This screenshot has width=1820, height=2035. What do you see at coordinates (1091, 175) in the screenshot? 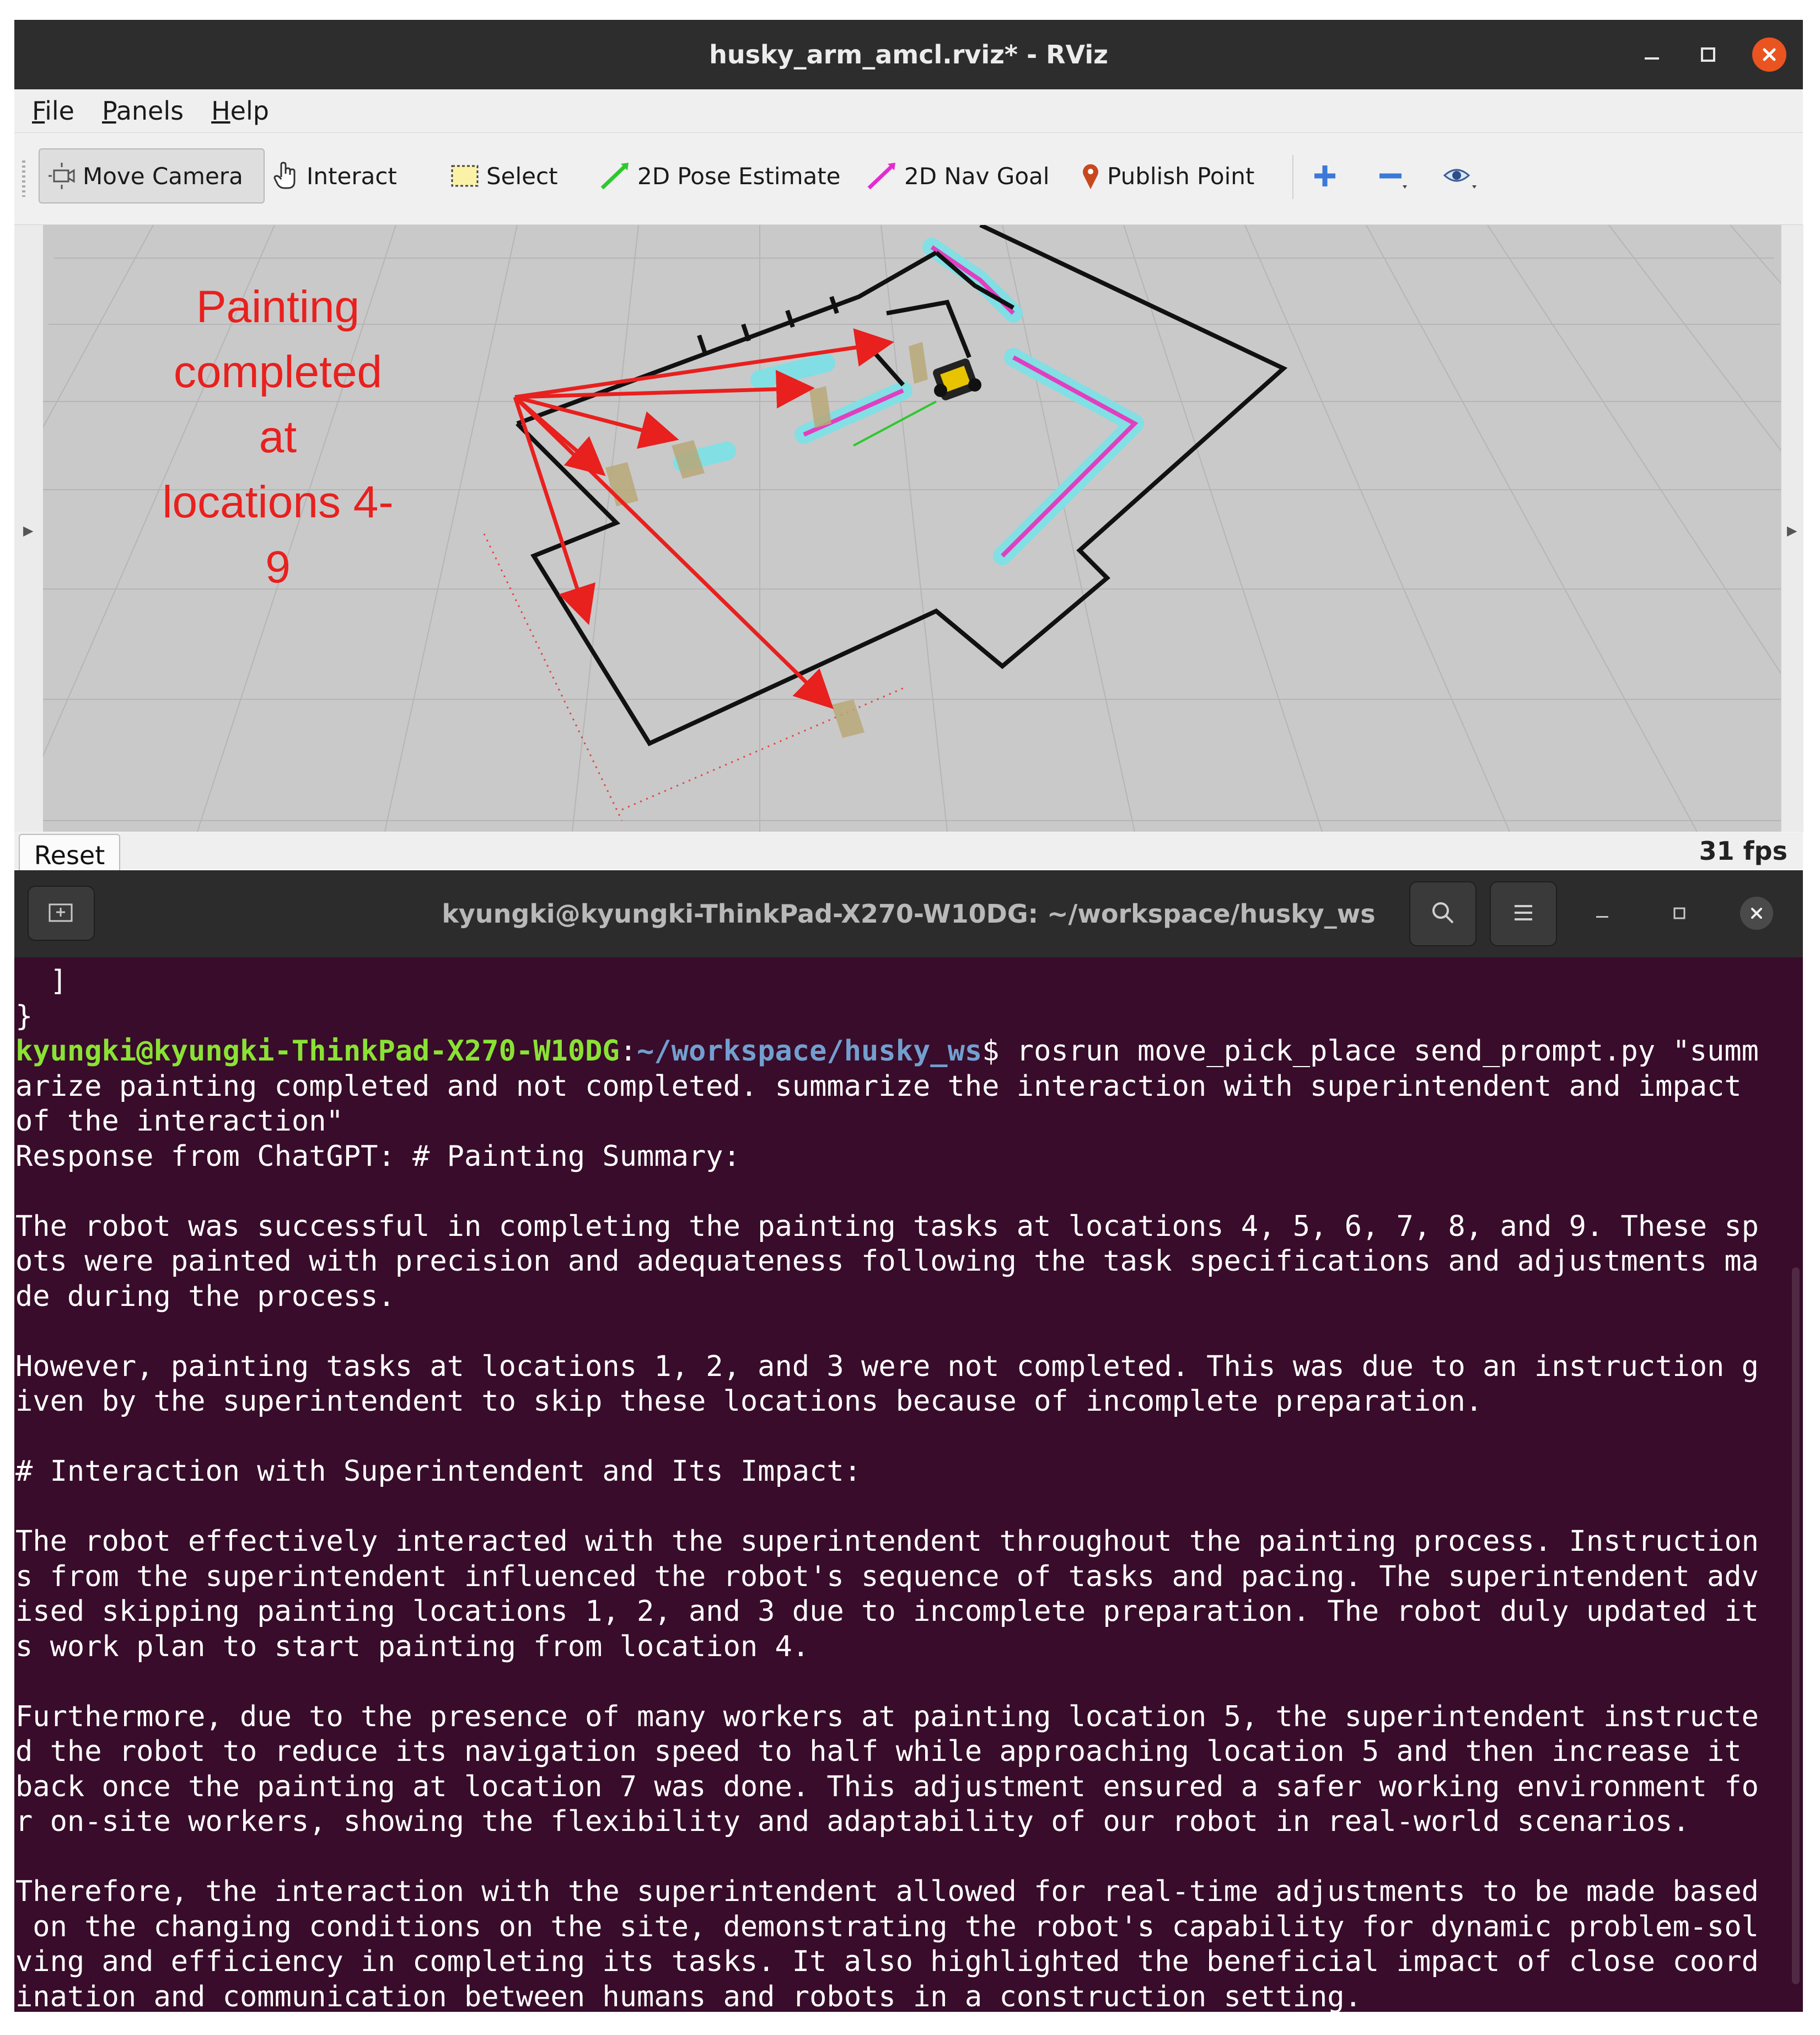
I see `map-pin-icon` at bounding box center [1091, 175].